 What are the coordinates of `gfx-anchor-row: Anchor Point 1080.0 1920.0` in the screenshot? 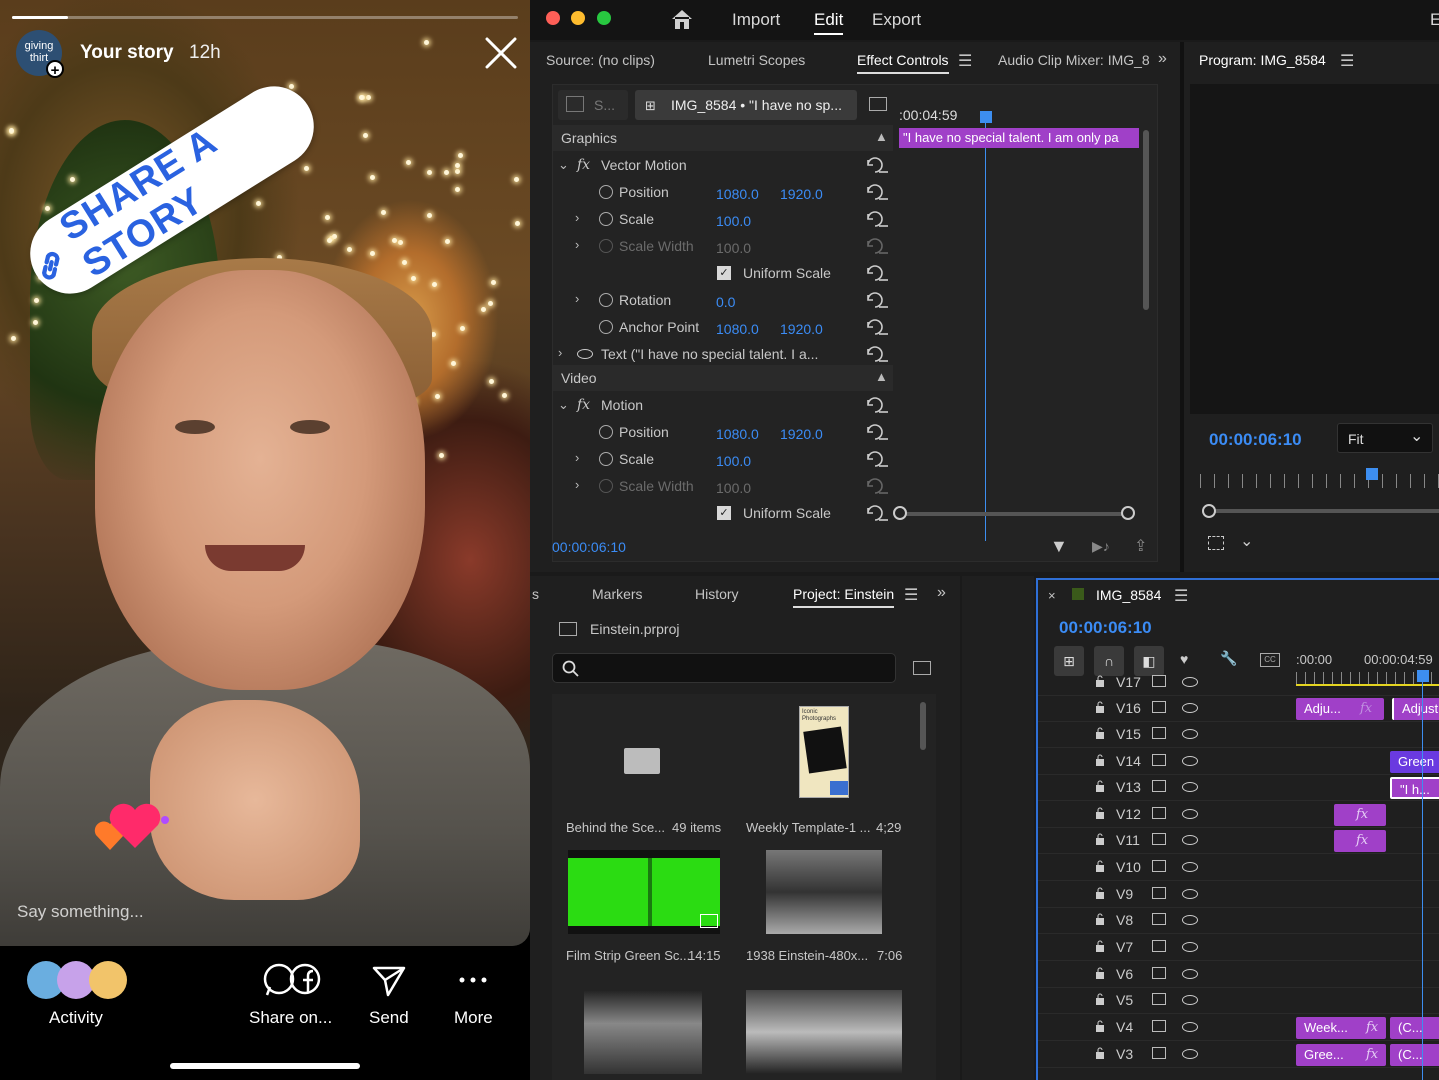 It's located at (855, 327).